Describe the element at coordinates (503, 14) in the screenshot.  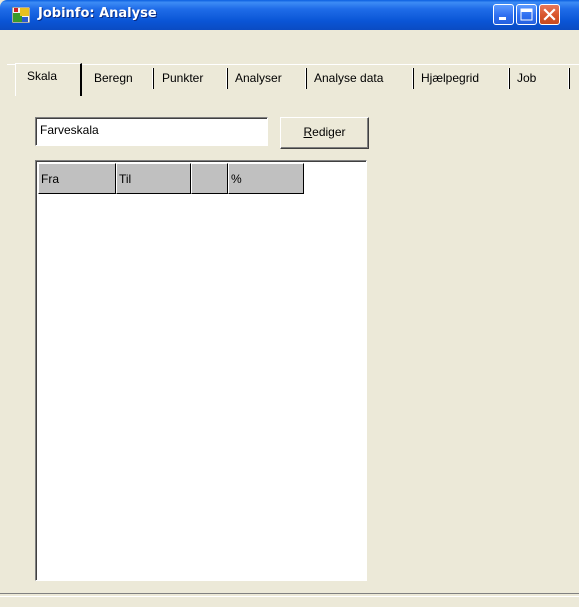
I see `minimize-button` at that location.